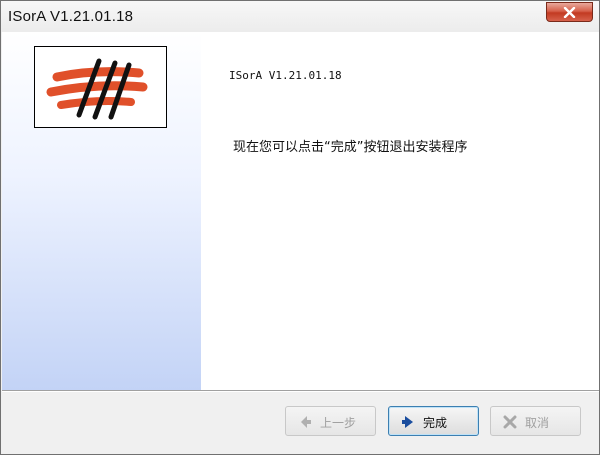  I want to click on cancel-button: 取消, so click(535, 421).